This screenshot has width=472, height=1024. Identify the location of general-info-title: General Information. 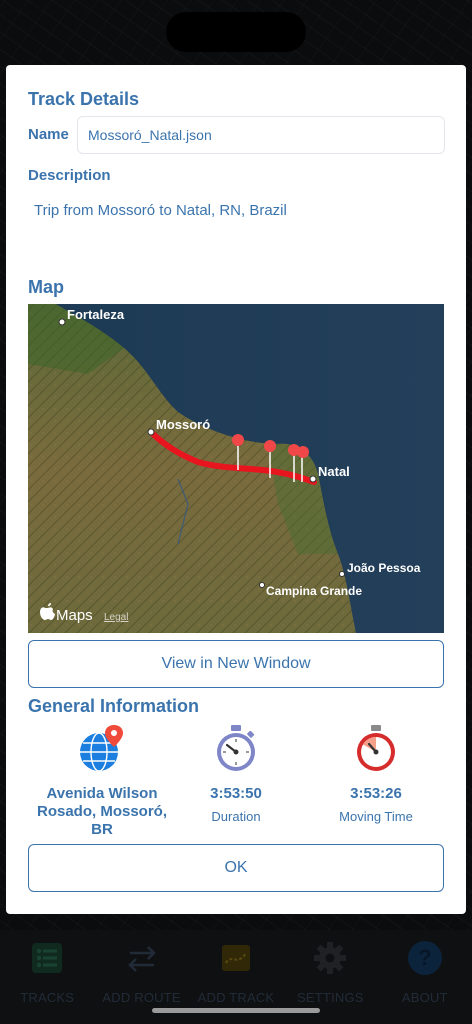
(114, 706).